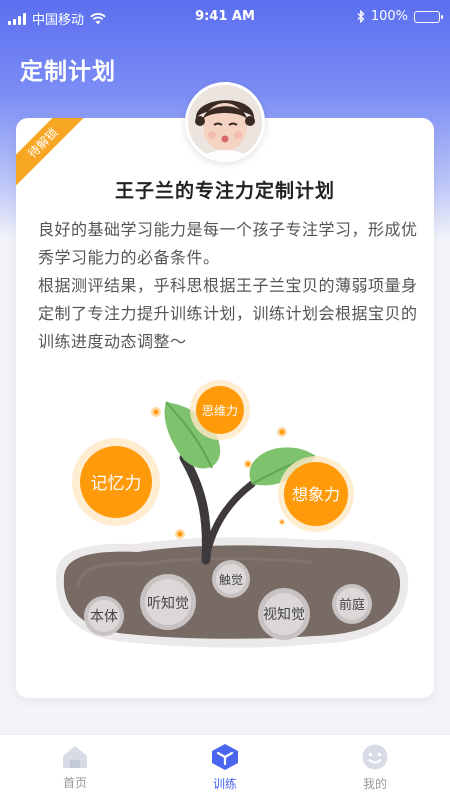 The height and width of the screenshot is (800, 450). Describe the element at coordinates (375, 757) in the screenshot. I see `smiley-icon` at that location.